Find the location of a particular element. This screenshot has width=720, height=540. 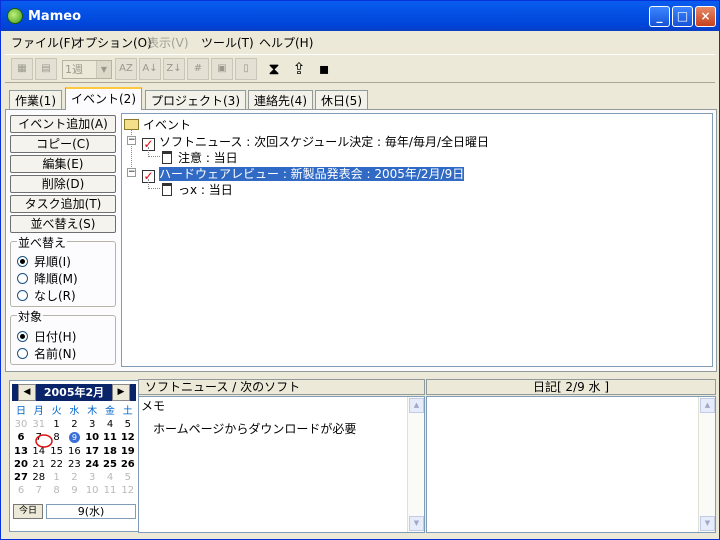

radio-name: 名前(N) is located at coordinates (46, 353).